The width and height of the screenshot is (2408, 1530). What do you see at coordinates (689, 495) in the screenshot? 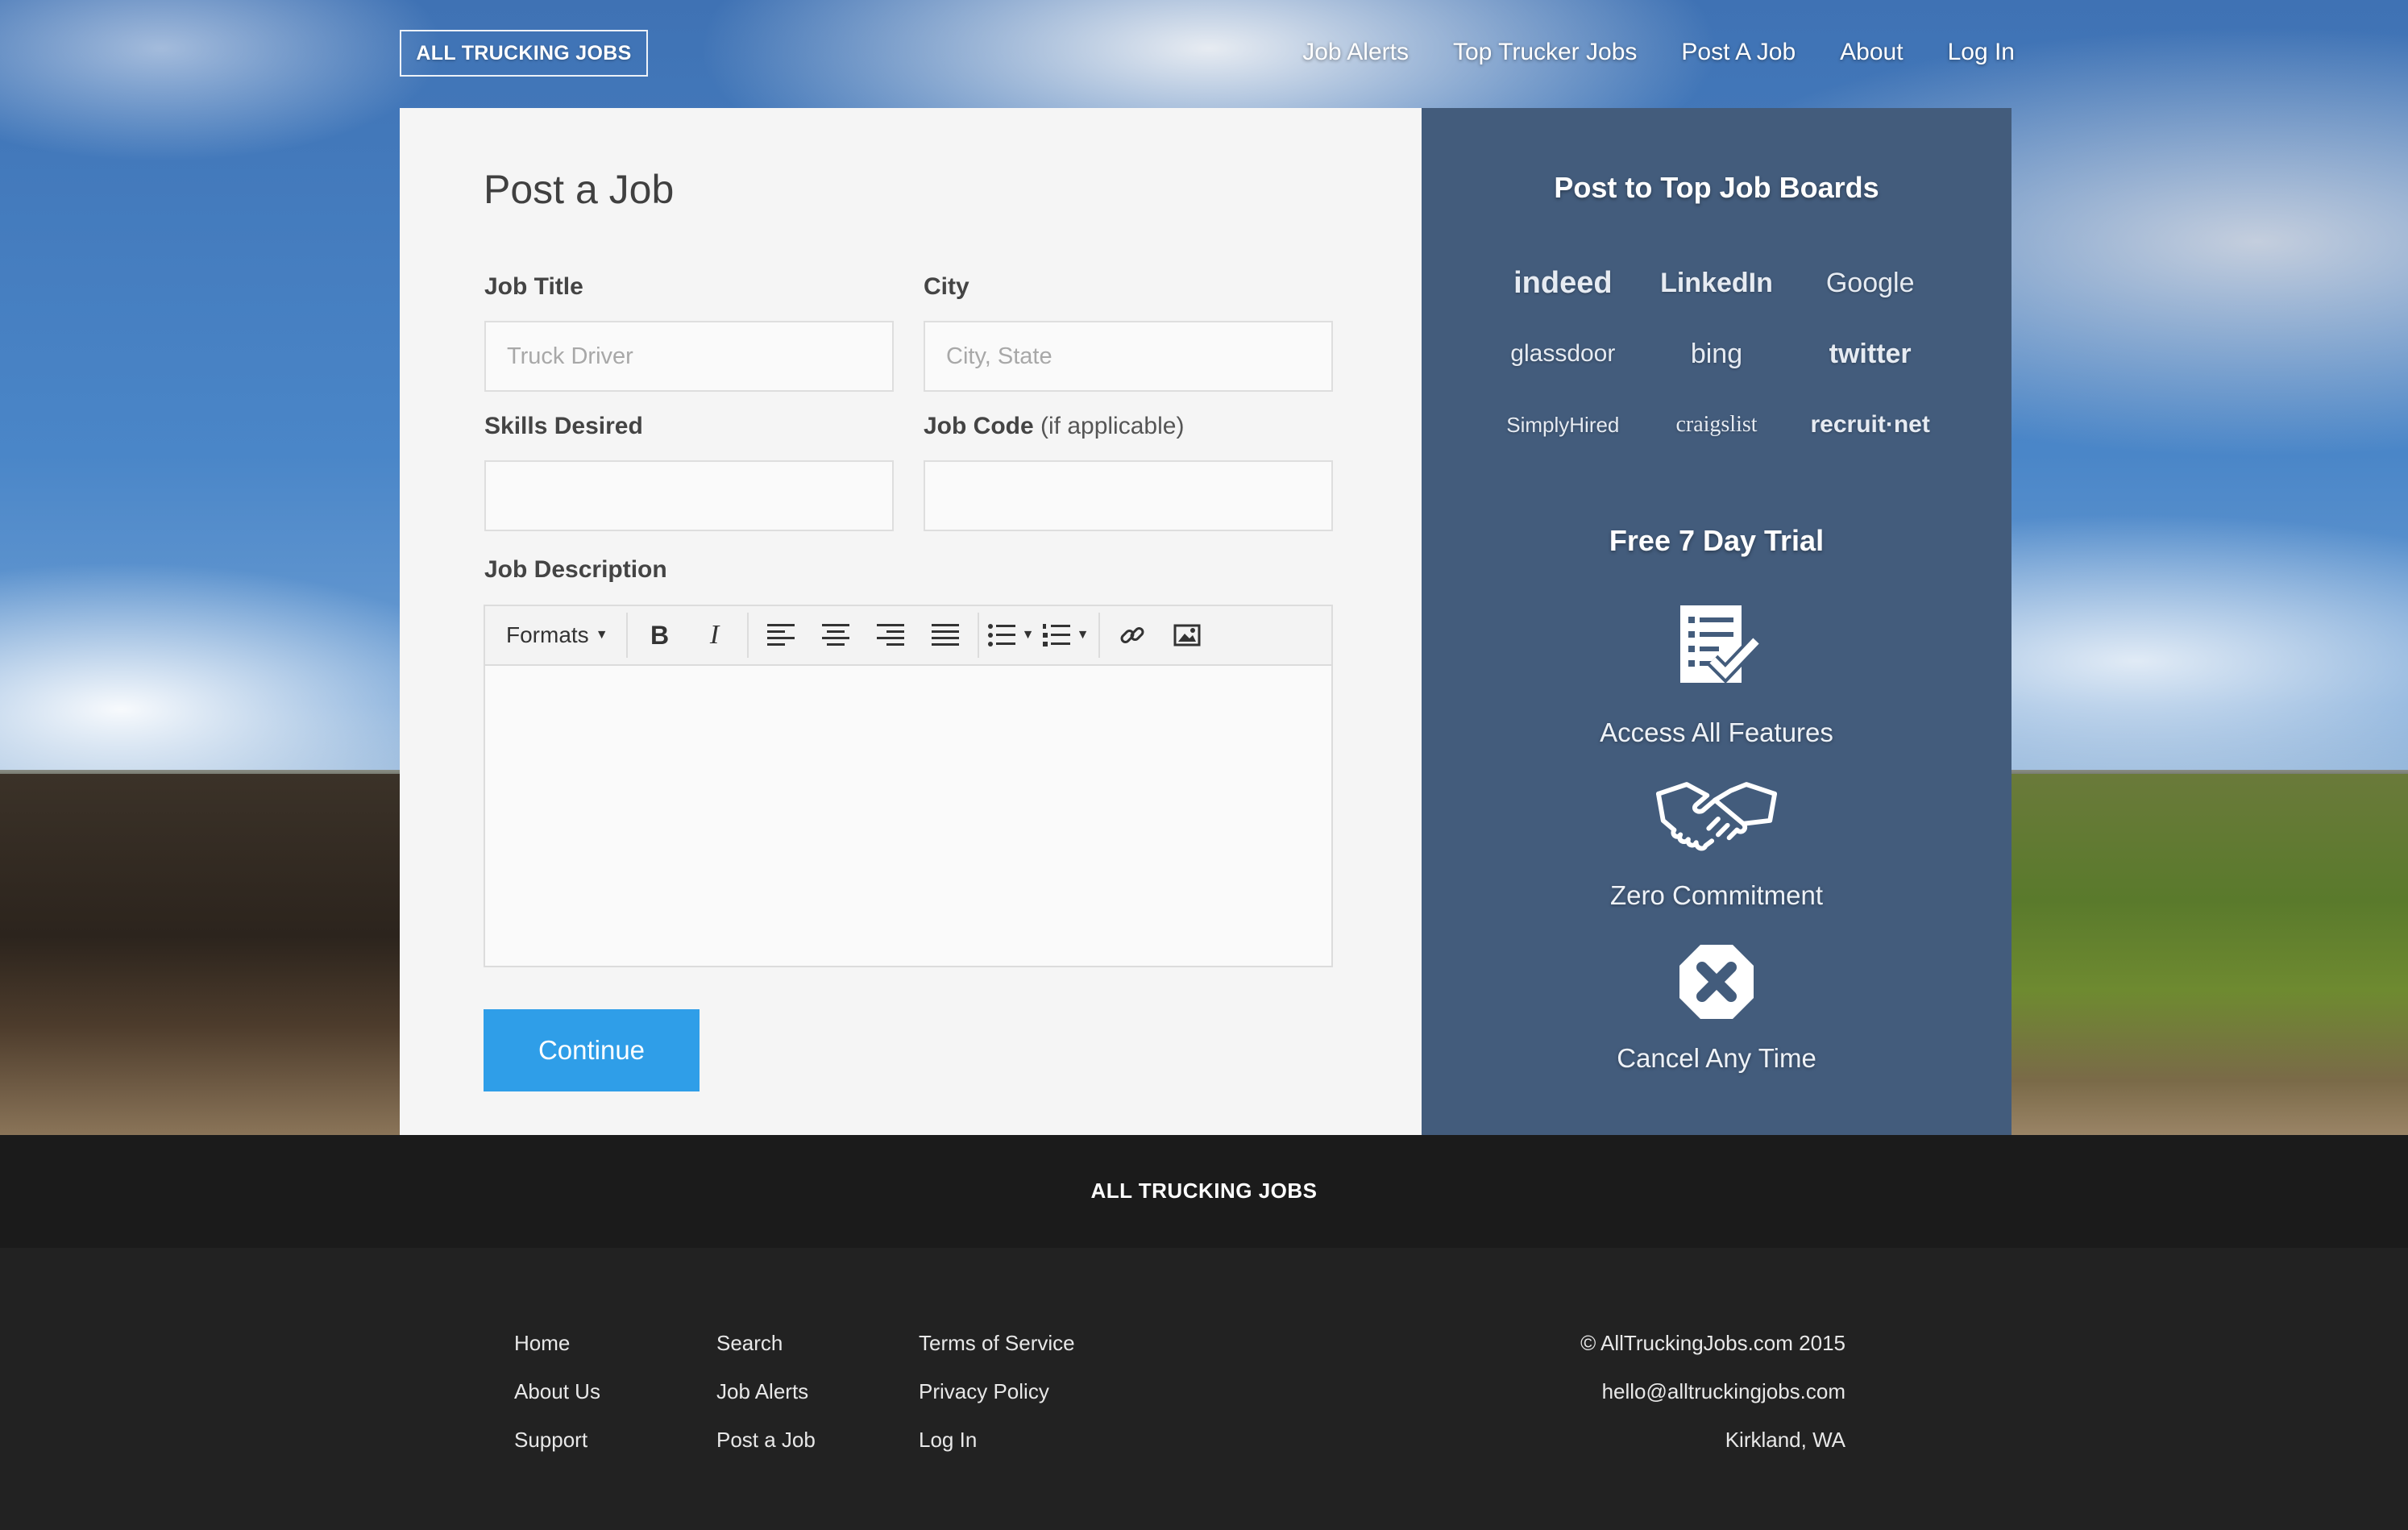
I see `skills-input` at bounding box center [689, 495].